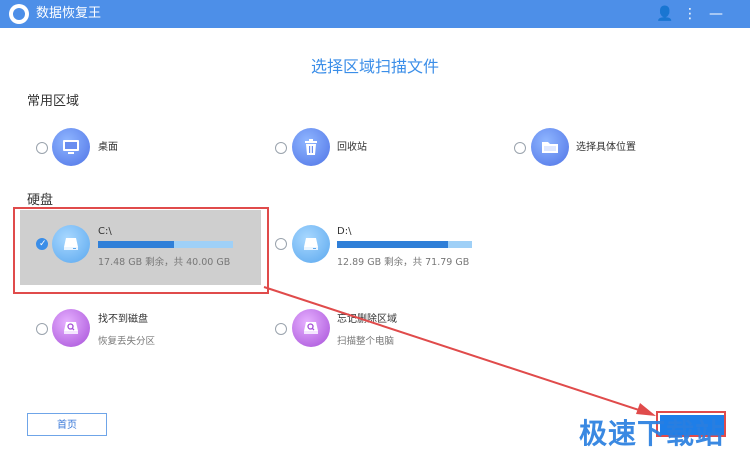 The height and width of the screenshot is (465, 750). What do you see at coordinates (71, 328) in the screenshot?
I see `lost-disk-icon` at bounding box center [71, 328].